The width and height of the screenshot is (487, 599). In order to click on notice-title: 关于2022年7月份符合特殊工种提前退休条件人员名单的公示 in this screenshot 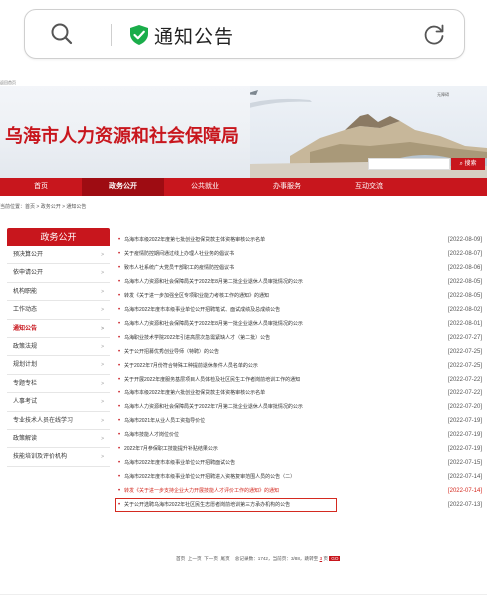, I will do `click(191, 366)`.